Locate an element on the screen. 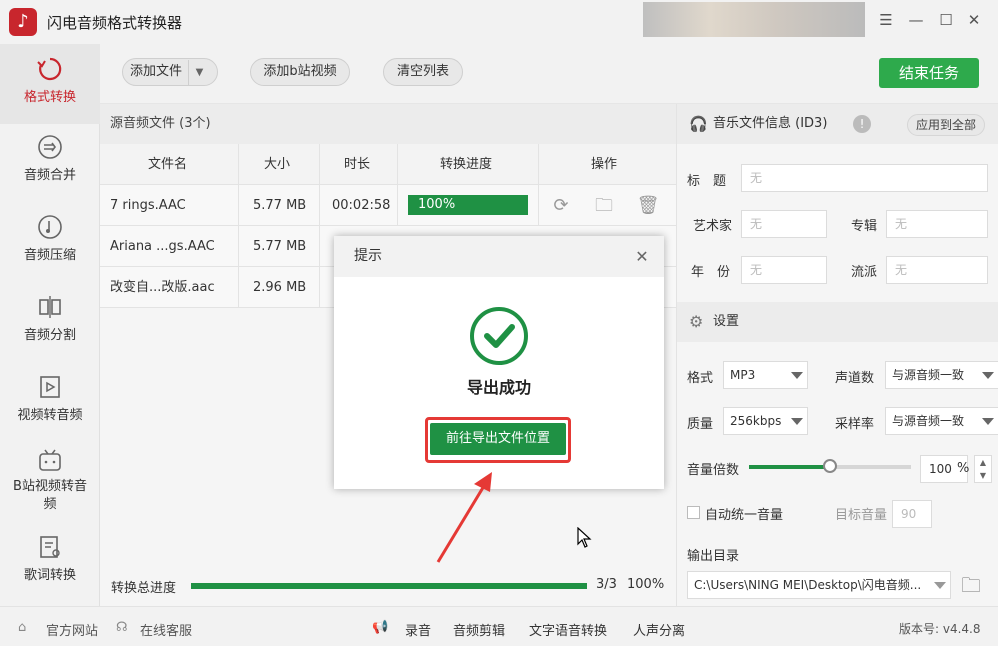 This screenshot has width=998, height=646. success-dialog: 提示 ✕ 导出成功 前往导出文件位置 is located at coordinates (499, 362).